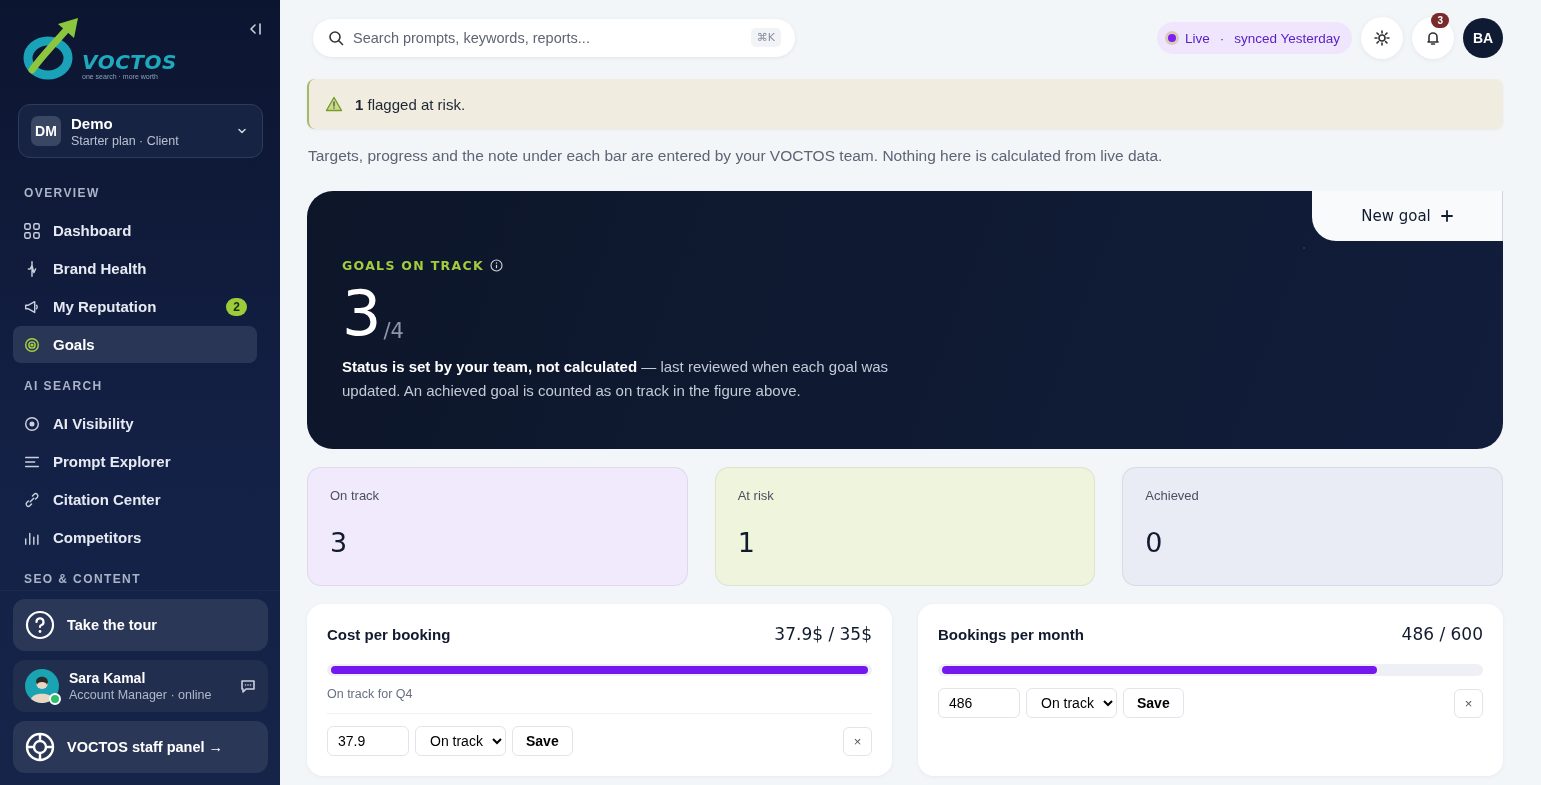 This screenshot has width=1541, height=785. What do you see at coordinates (1440, 20) in the screenshot?
I see `notification-count: 3` at bounding box center [1440, 20].